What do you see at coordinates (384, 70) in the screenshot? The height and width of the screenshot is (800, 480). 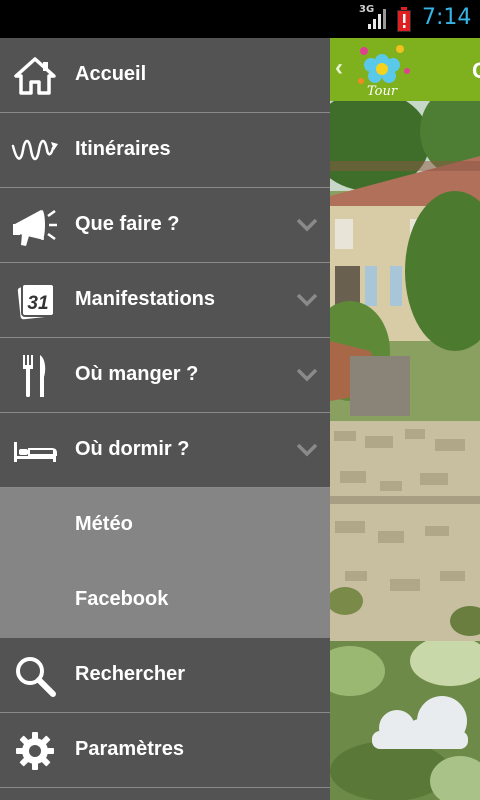 I see `app-logo: Tour` at bounding box center [384, 70].